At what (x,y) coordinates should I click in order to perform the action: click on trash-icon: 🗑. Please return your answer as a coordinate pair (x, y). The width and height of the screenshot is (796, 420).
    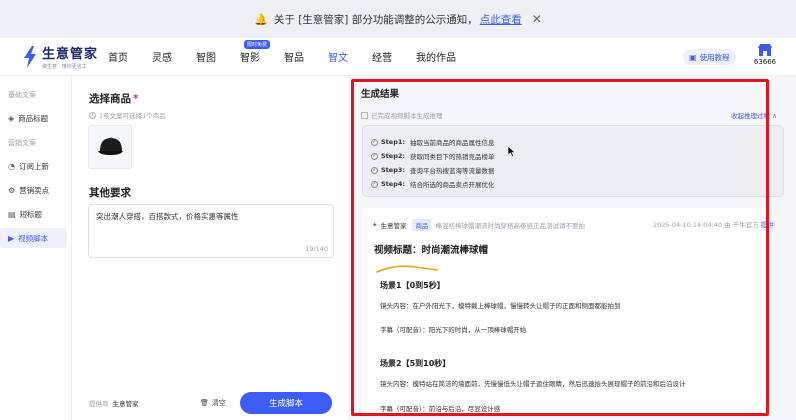
    Looking at the image, I should click on (204, 403).